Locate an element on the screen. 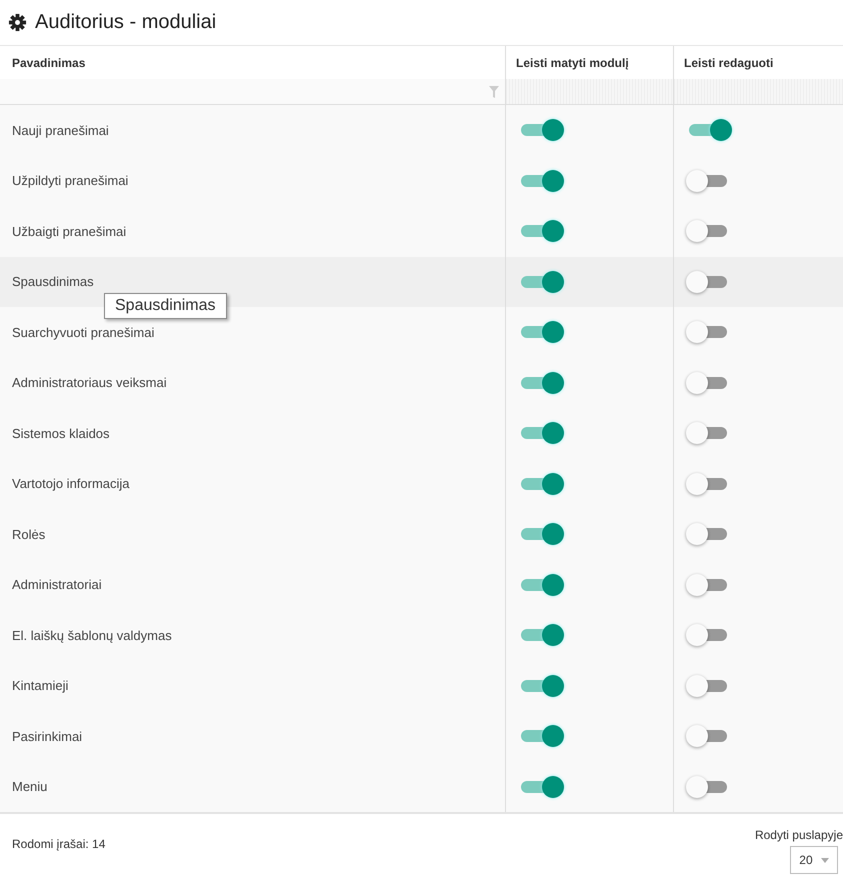  page-size-label: Rodyti puslapyje is located at coordinates (798, 835).